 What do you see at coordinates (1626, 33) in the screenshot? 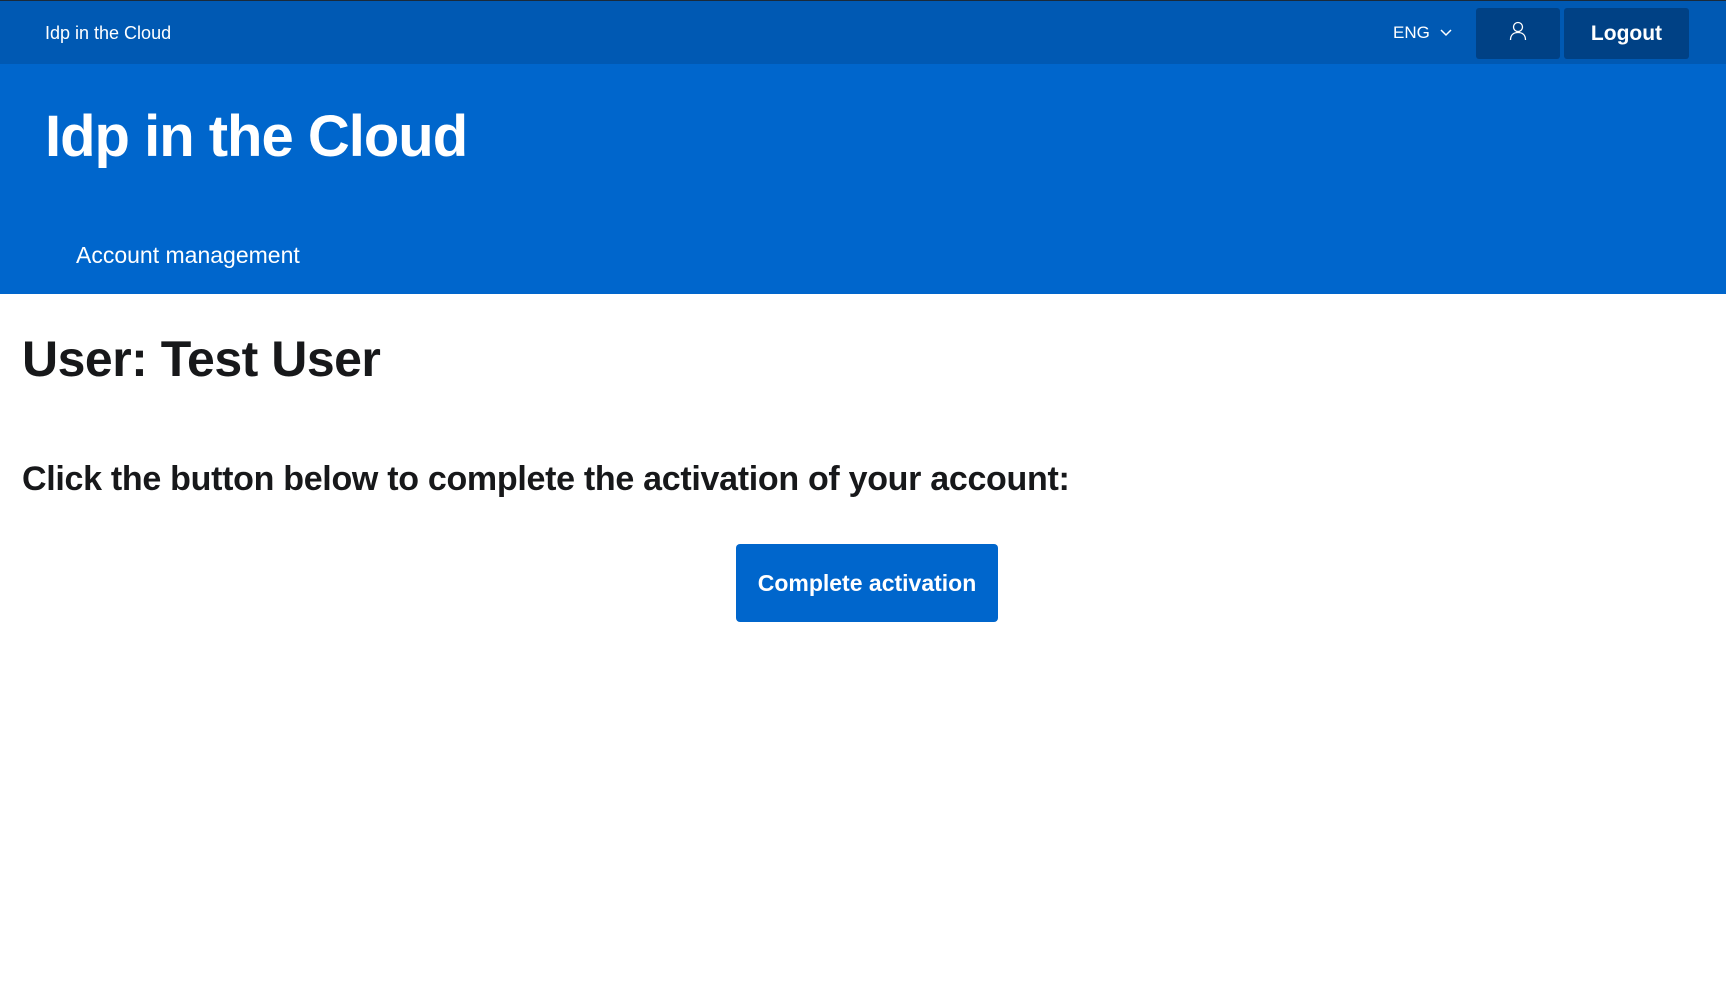
I see `logout-button: Logout` at bounding box center [1626, 33].